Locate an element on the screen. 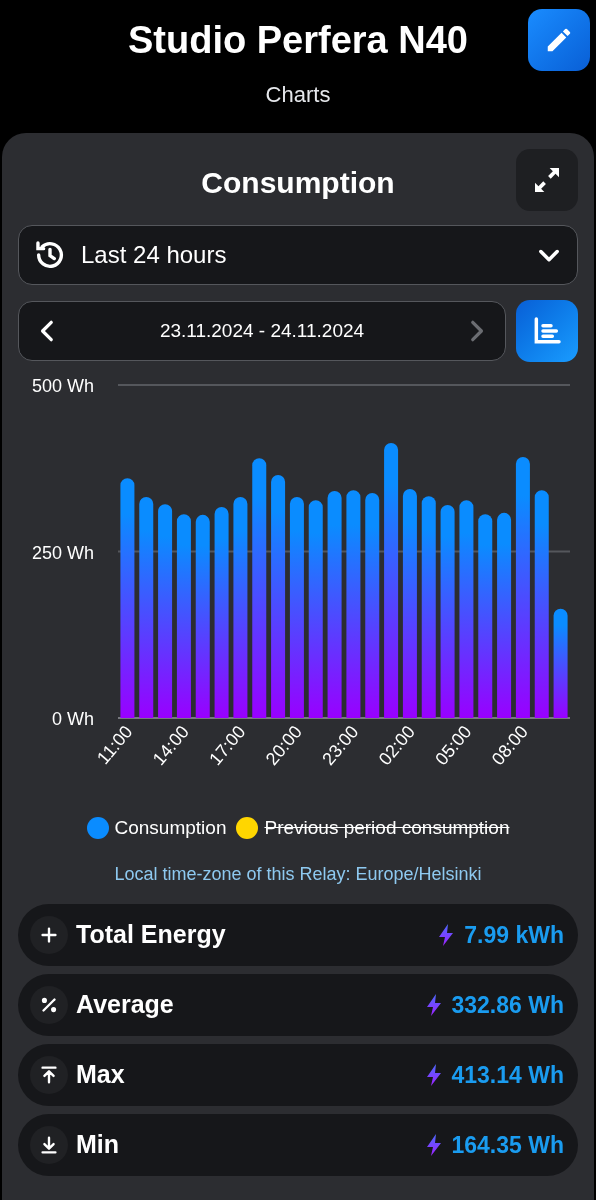 This screenshot has width=596, height=1200. y-axis-label: 250 Wh is located at coordinates (62, 552).